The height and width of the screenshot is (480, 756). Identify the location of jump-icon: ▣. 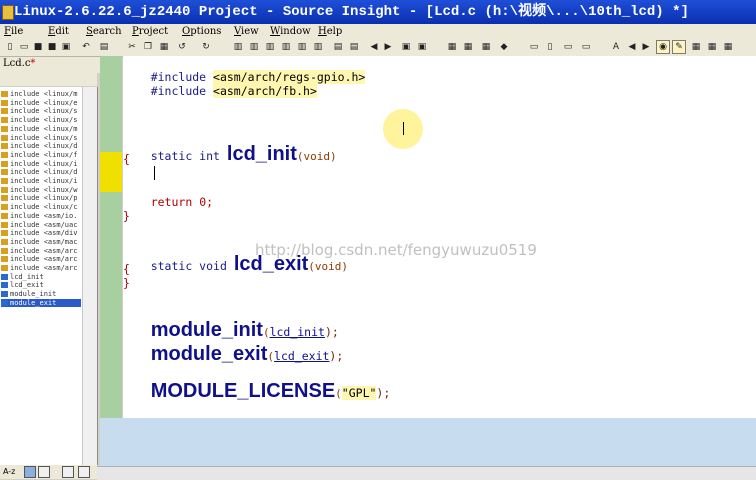
(406, 47).